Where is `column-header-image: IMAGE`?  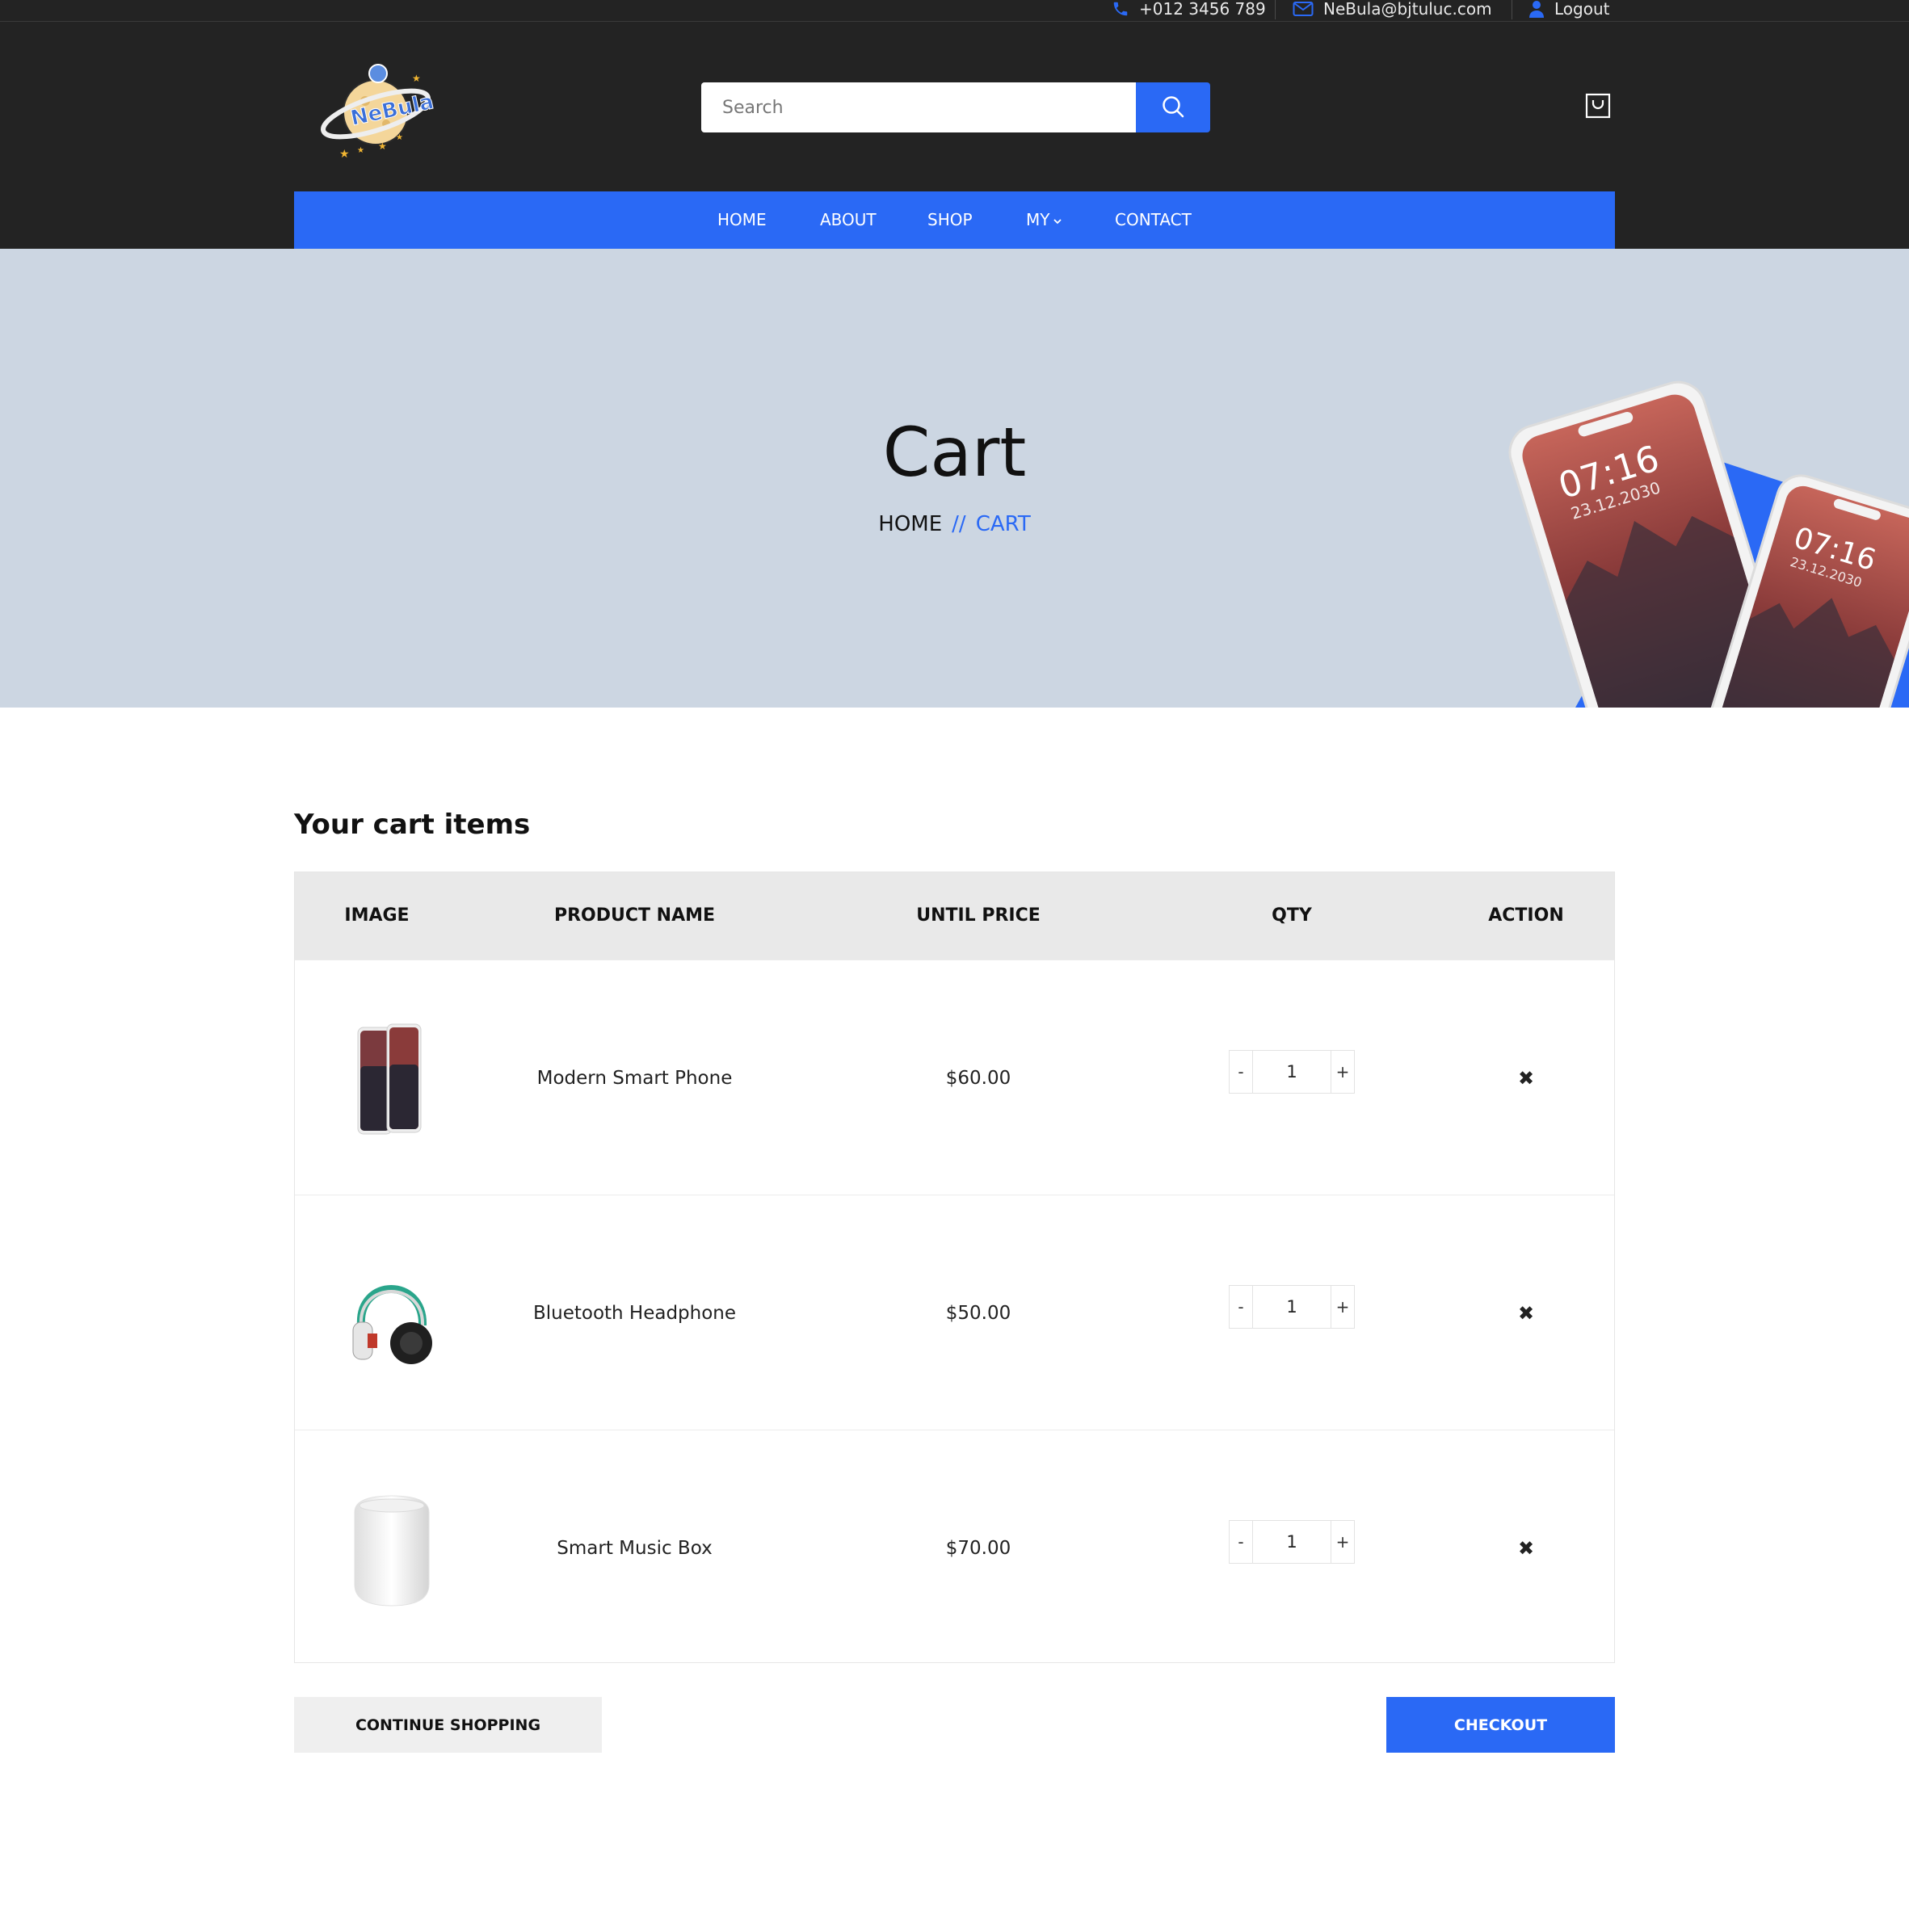
column-header-image: IMAGE is located at coordinates (377, 916).